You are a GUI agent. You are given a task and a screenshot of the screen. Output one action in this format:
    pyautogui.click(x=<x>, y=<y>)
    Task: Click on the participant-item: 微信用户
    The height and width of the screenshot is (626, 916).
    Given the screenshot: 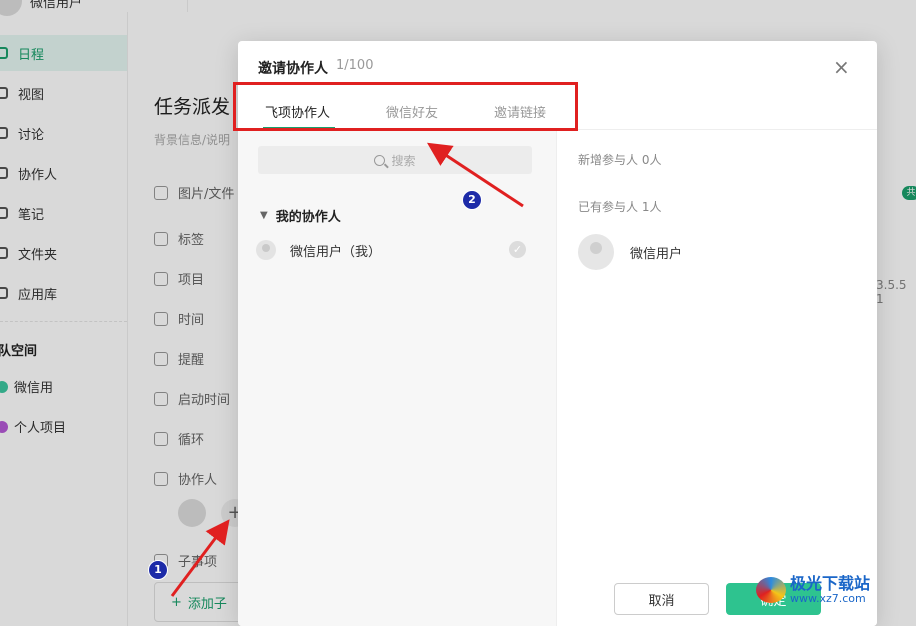 What is the action you would take?
    pyautogui.click(x=630, y=252)
    